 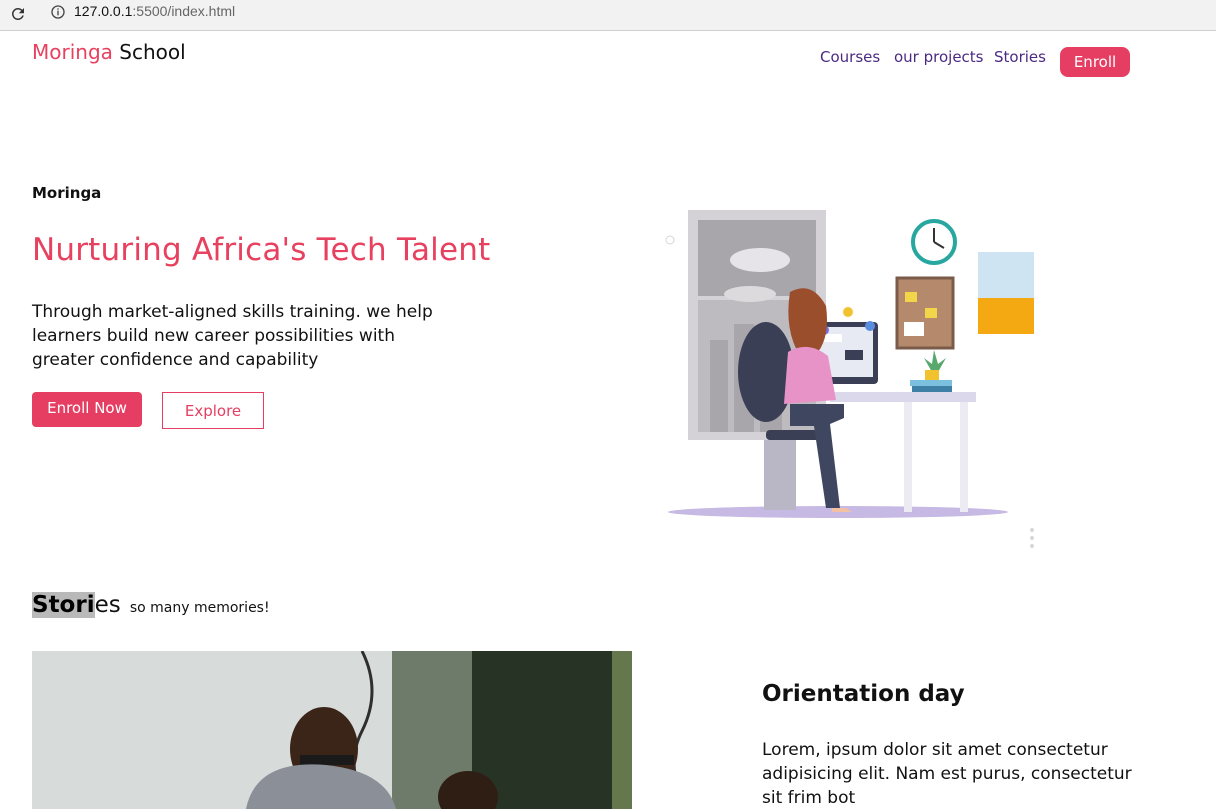 What do you see at coordinates (1095, 62) in the screenshot?
I see `enroll-button: Enroll` at bounding box center [1095, 62].